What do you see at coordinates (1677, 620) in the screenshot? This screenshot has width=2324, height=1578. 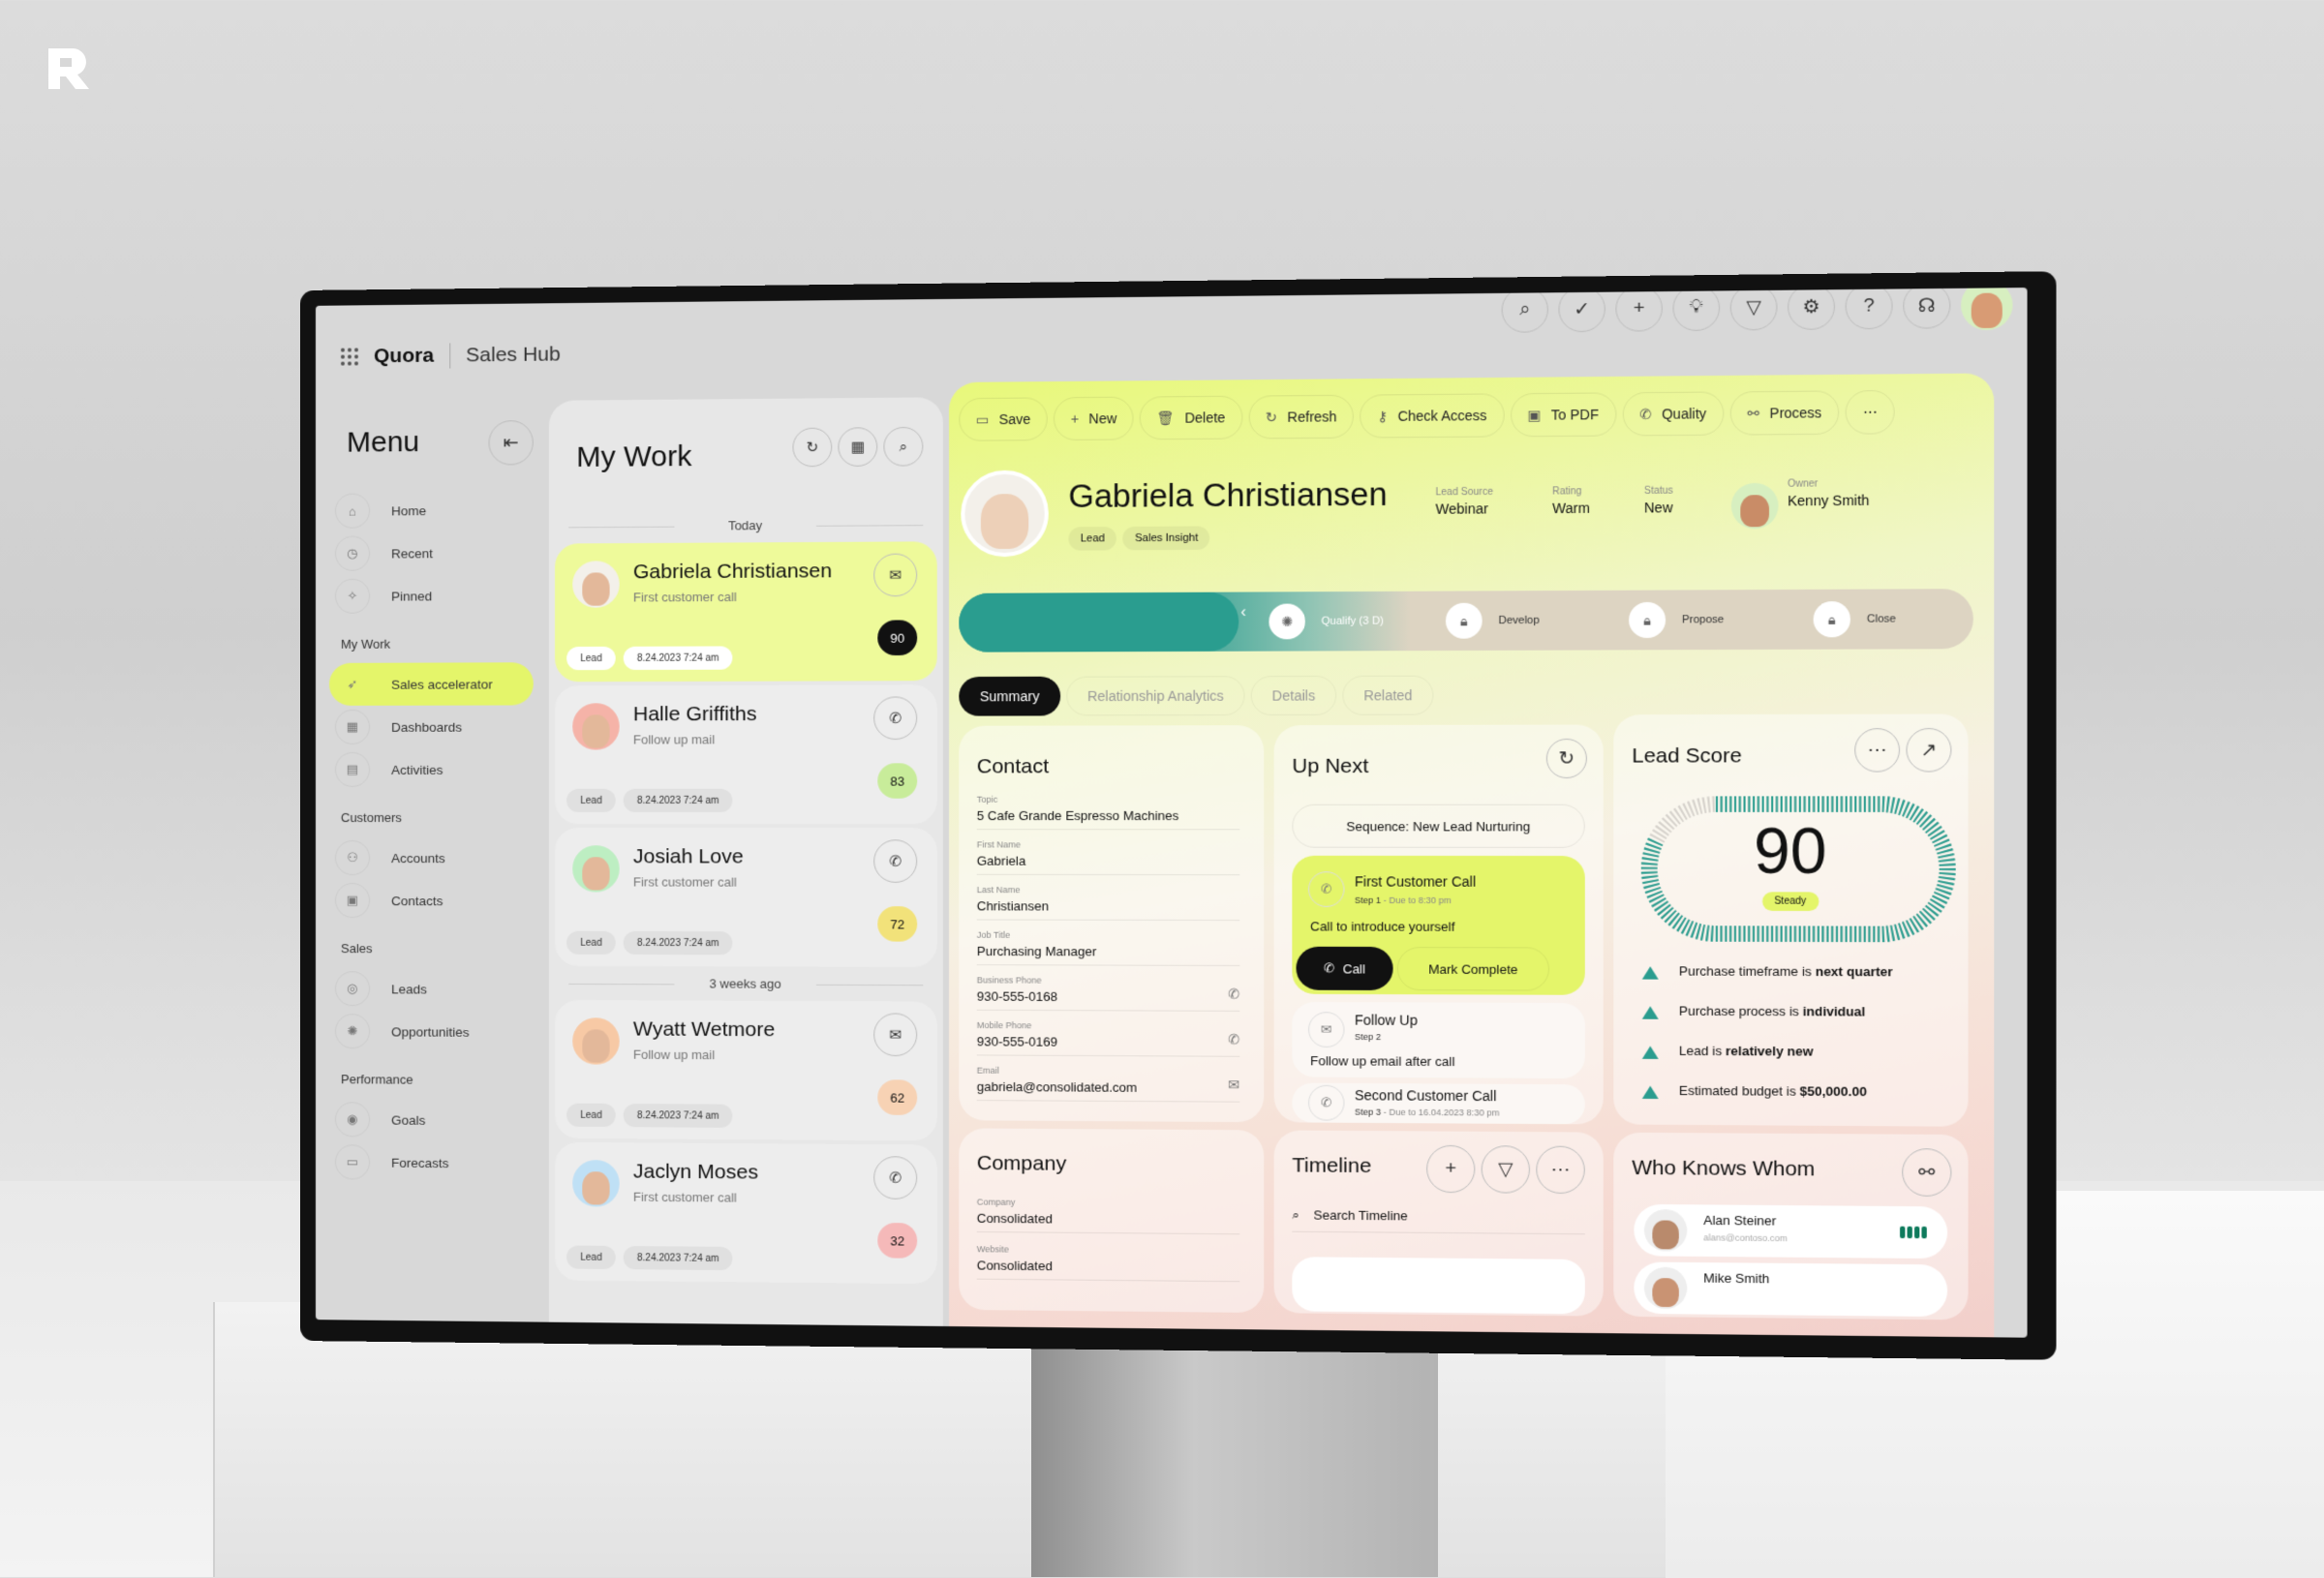 I see `stage-propose: 🔒︎ Propose` at bounding box center [1677, 620].